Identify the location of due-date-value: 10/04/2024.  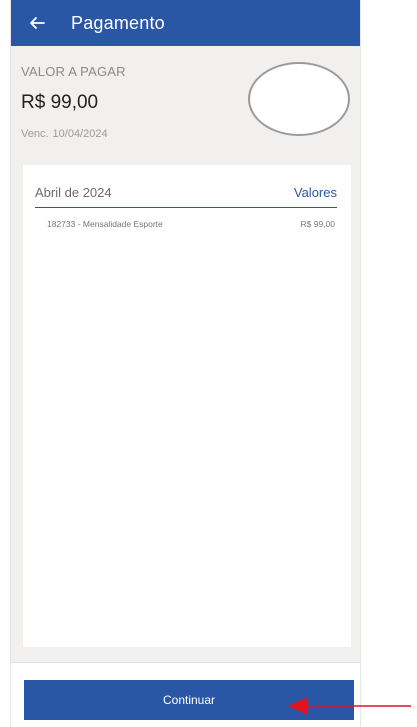
(80, 134).